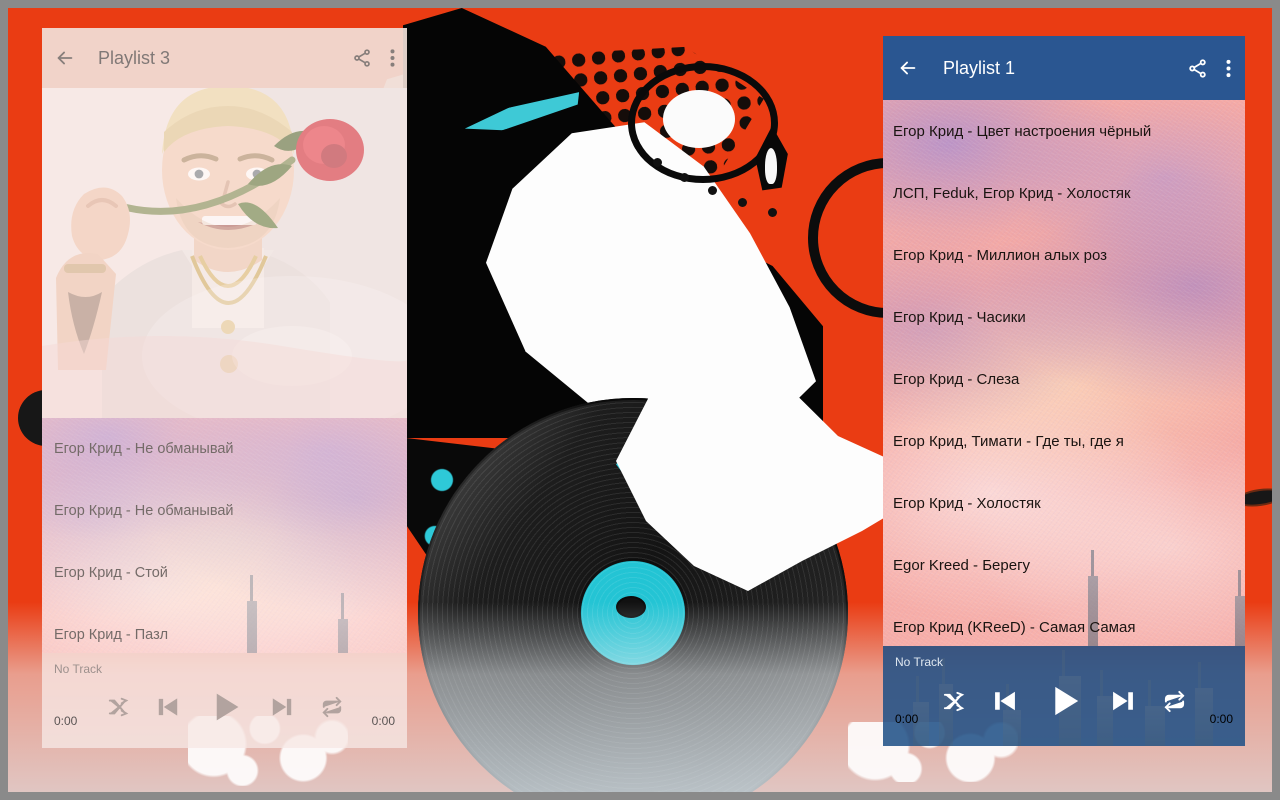 This screenshot has width=1280, height=800. I want to click on appbar-actions-right, so click(1209, 68).